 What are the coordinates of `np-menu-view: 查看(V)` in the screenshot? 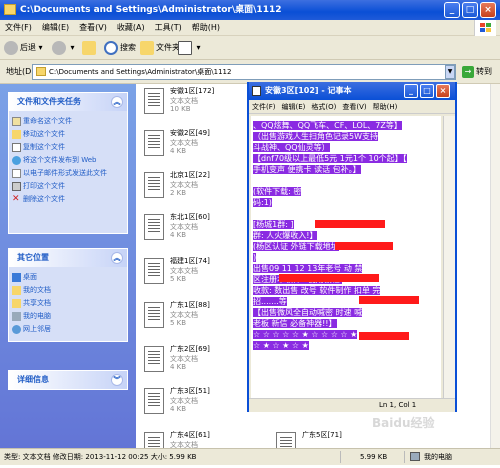 It's located at (354, 107).